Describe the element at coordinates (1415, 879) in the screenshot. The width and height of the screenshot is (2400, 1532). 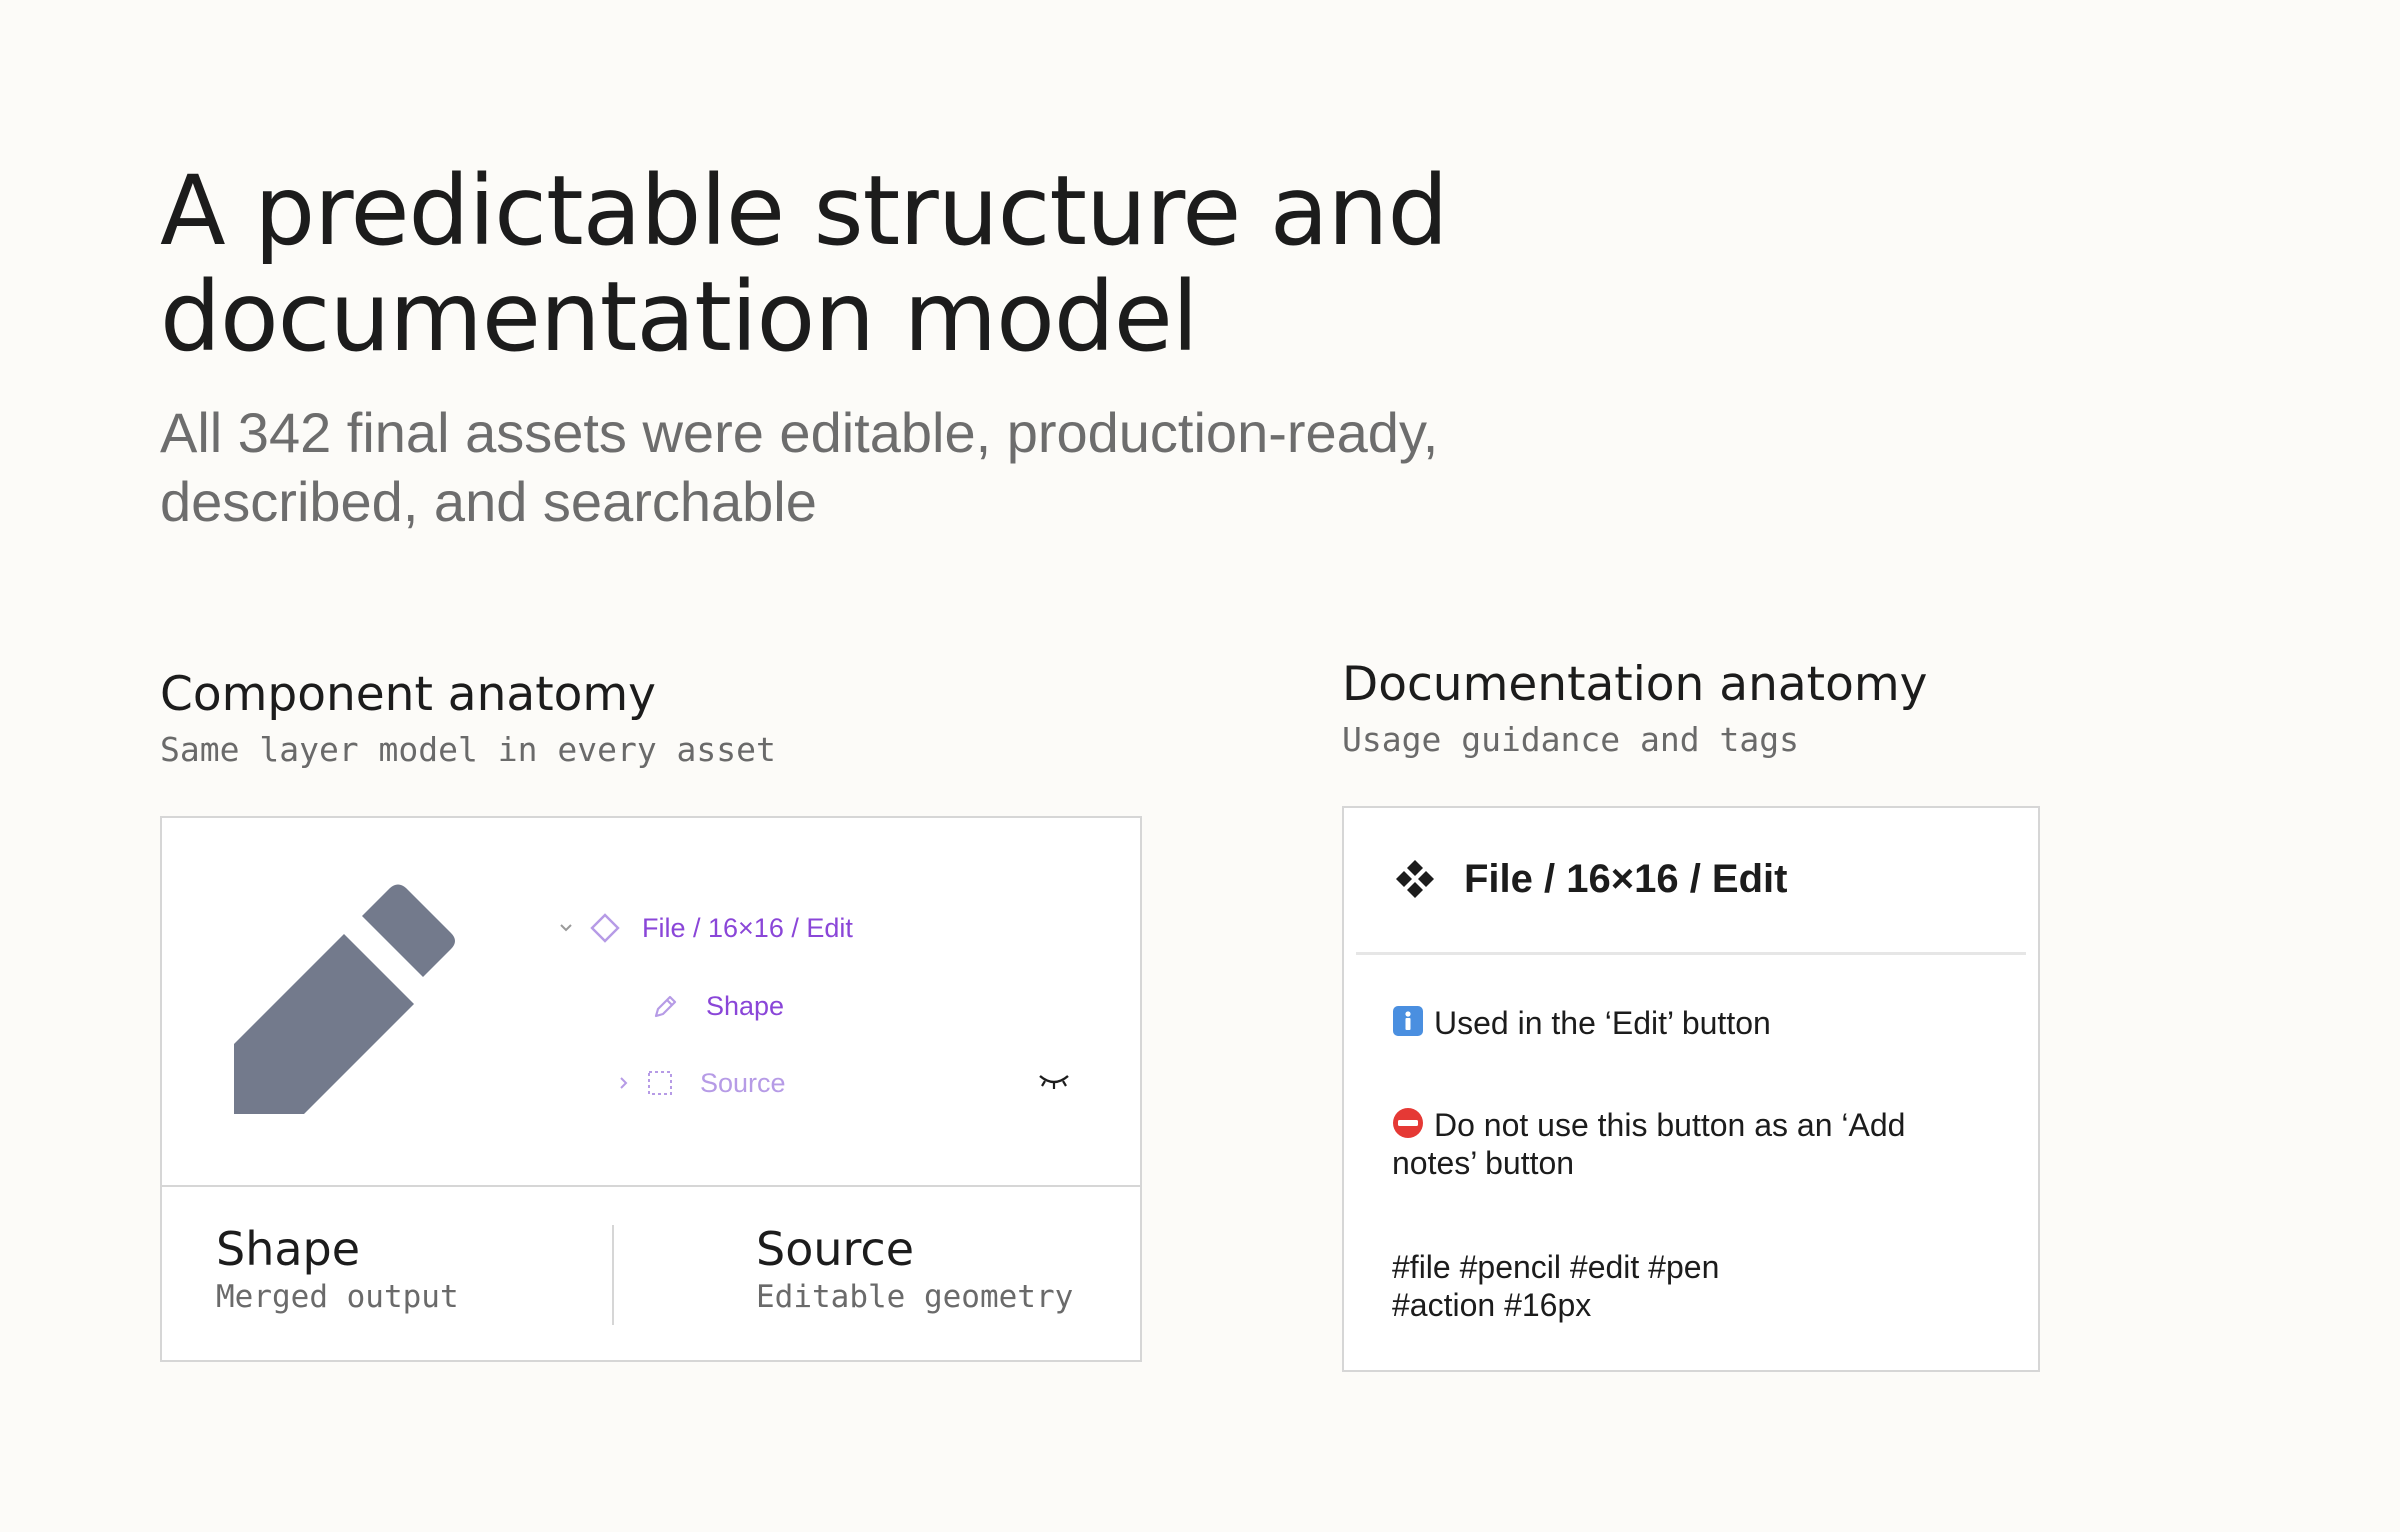
I see `component-icon` at that location.